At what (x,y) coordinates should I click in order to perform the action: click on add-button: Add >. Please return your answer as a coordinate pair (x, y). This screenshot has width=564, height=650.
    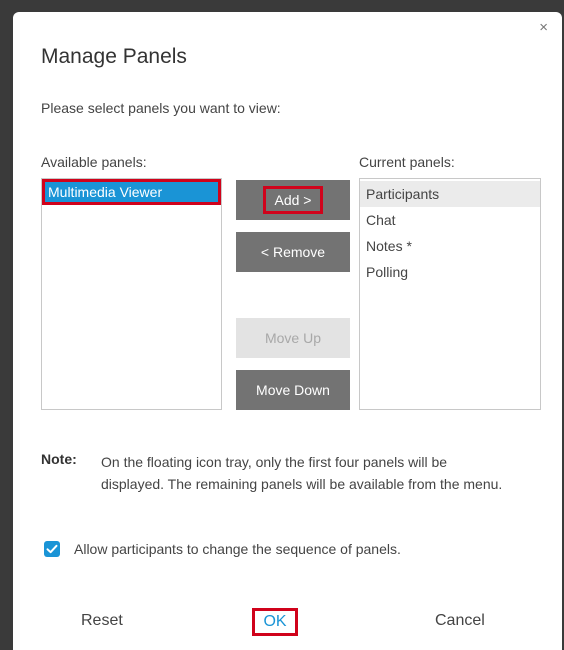
    Looking at the image, I should click on (293, 200).